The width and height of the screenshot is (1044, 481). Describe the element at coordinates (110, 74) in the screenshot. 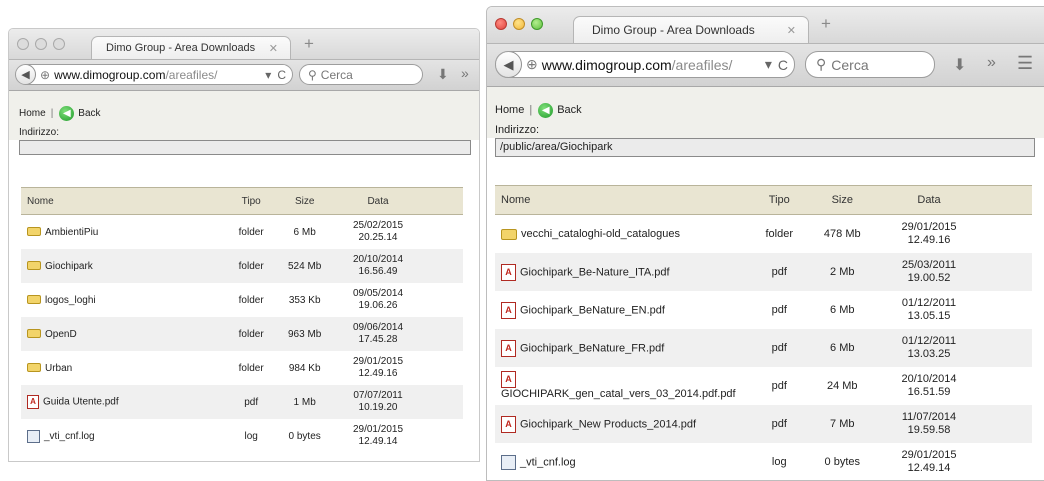

I see `url-host: www.dimogroup.com` at that location.